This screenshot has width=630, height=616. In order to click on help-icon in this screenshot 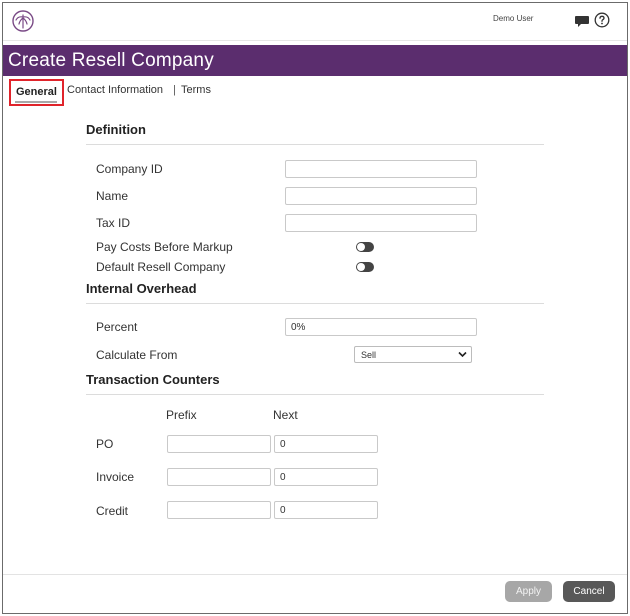, I will do `click(602, 20)`.